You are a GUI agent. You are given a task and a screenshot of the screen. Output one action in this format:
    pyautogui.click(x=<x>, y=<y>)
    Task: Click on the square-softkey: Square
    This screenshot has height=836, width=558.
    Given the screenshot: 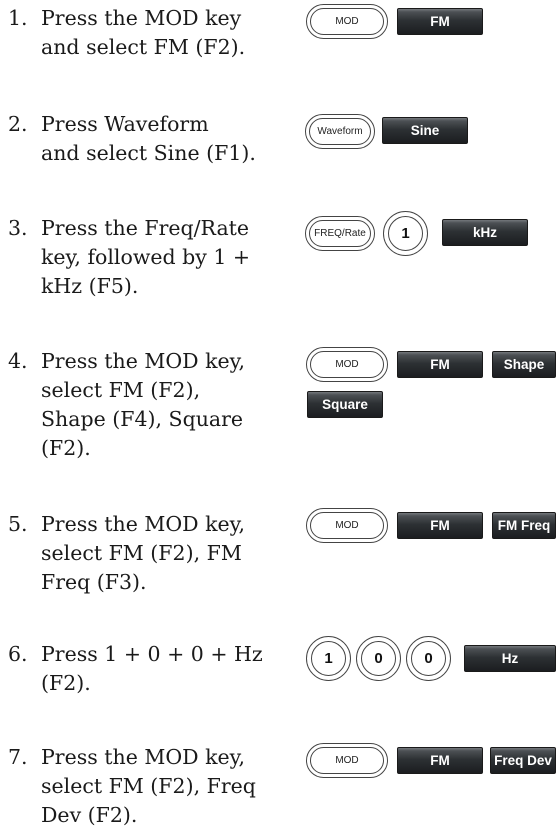 What is the action you would take?
    pyautogui.click(x=345, y=404)
    